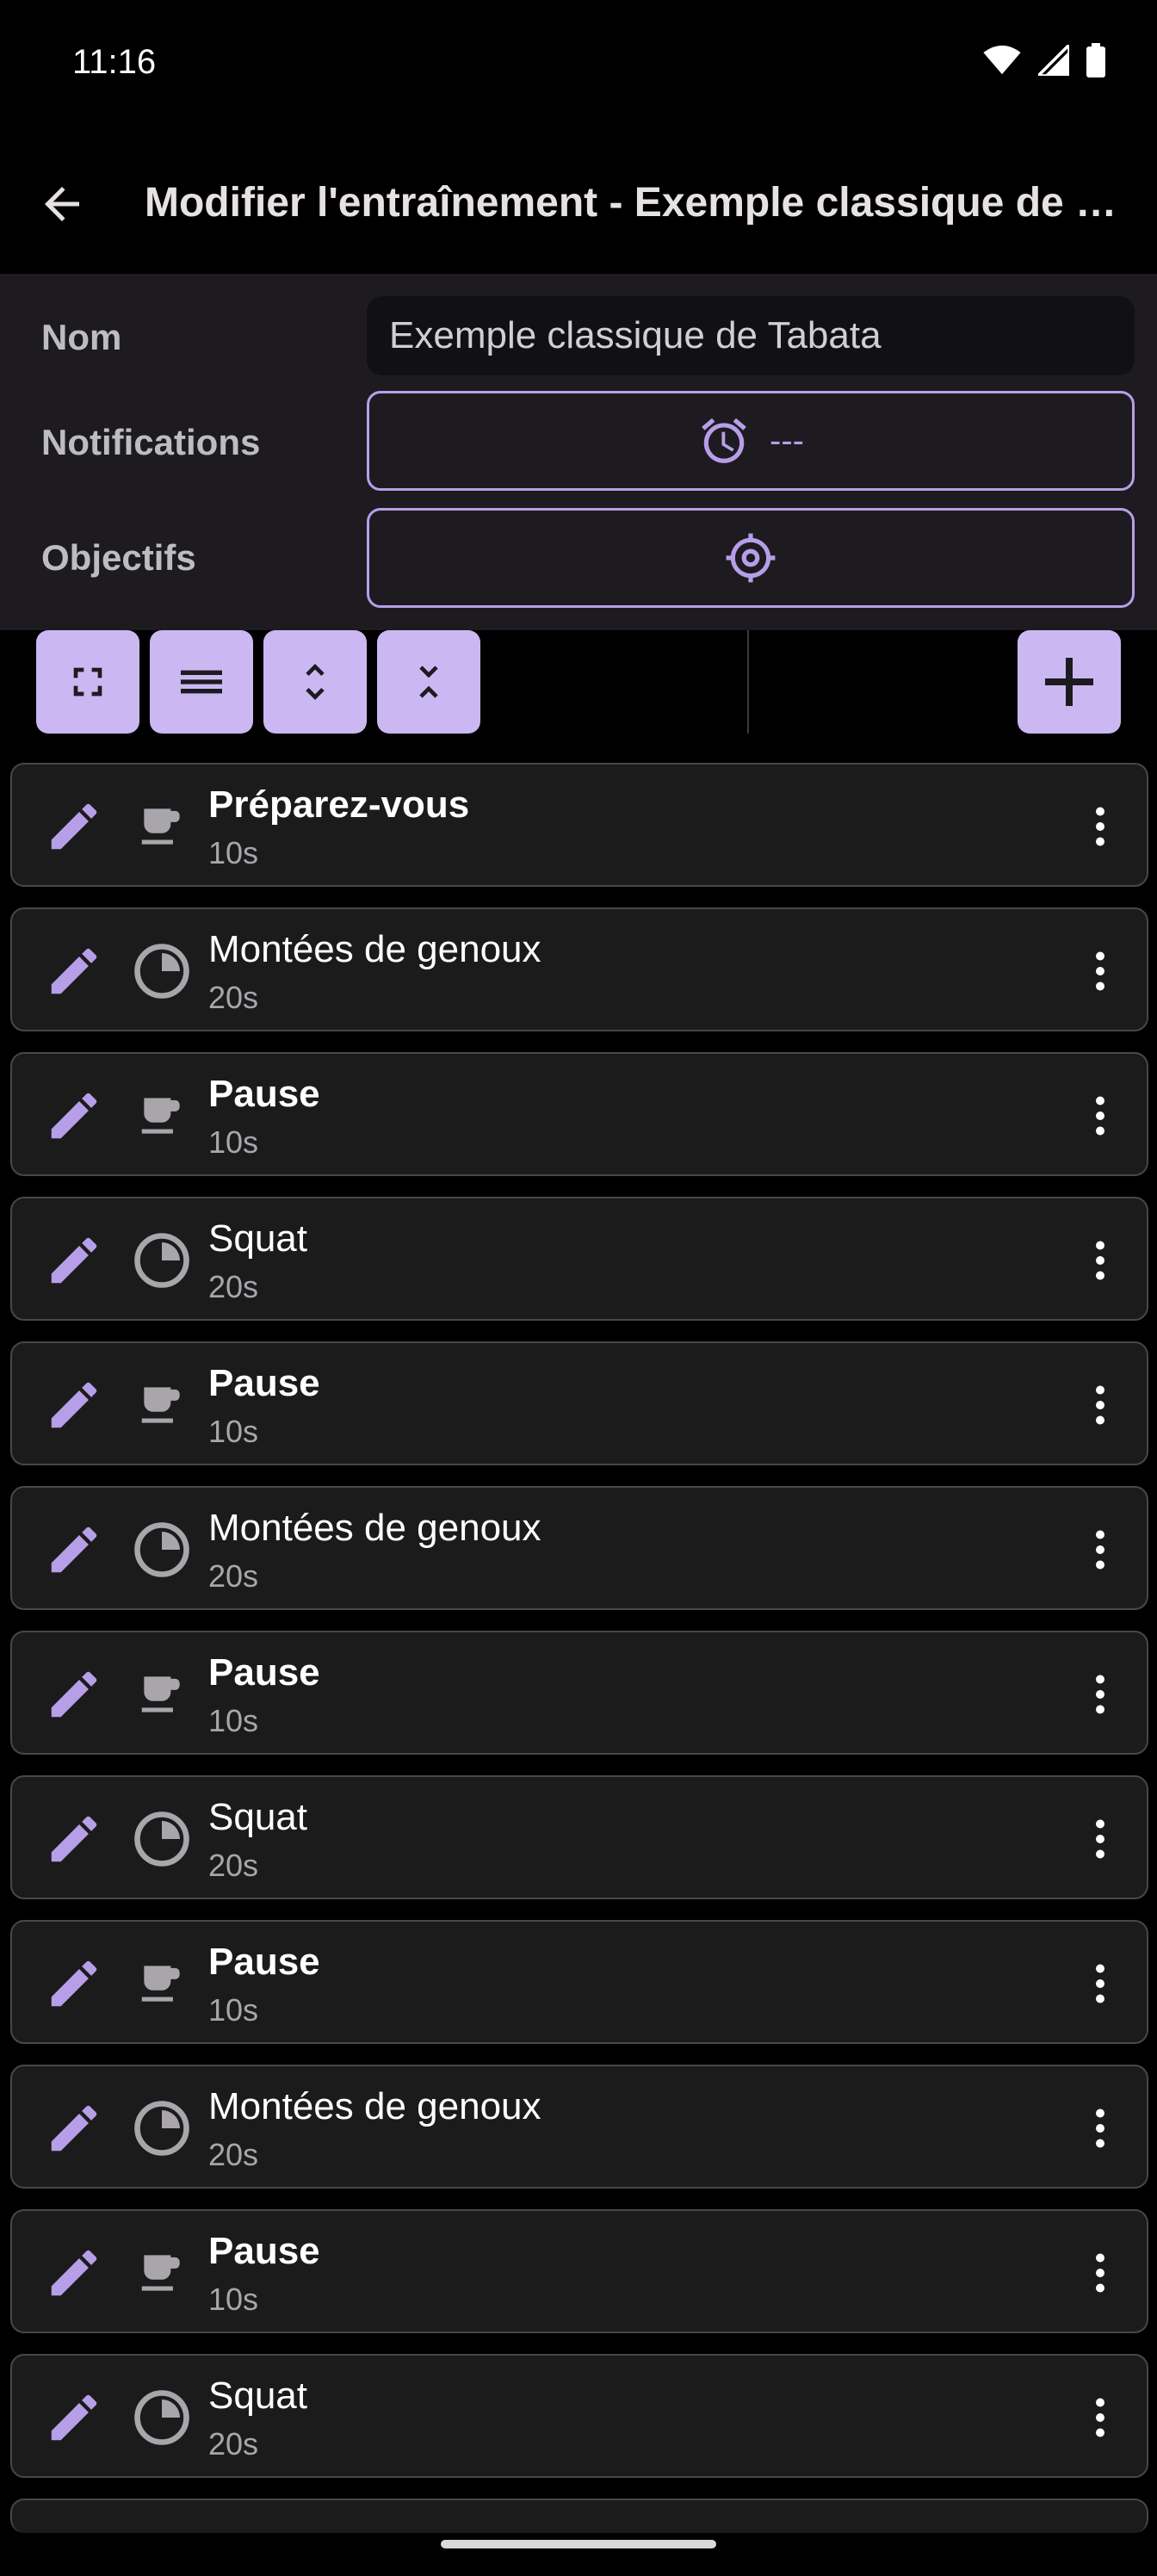  I want to click on back-button, so click(62, 204).